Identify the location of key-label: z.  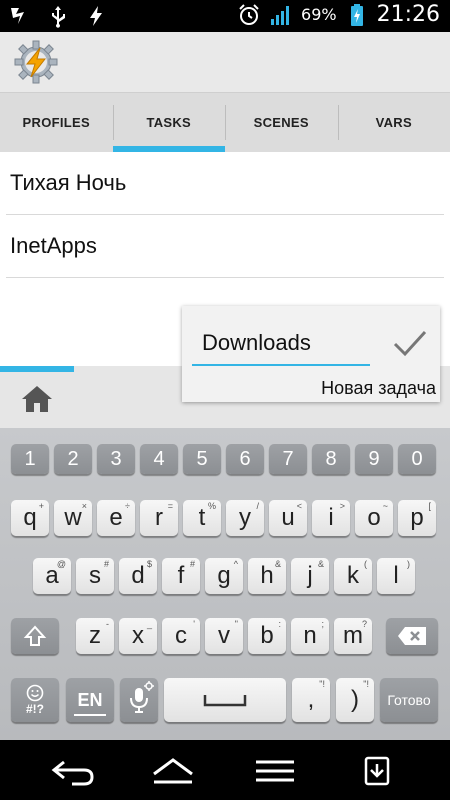
(95, 635).